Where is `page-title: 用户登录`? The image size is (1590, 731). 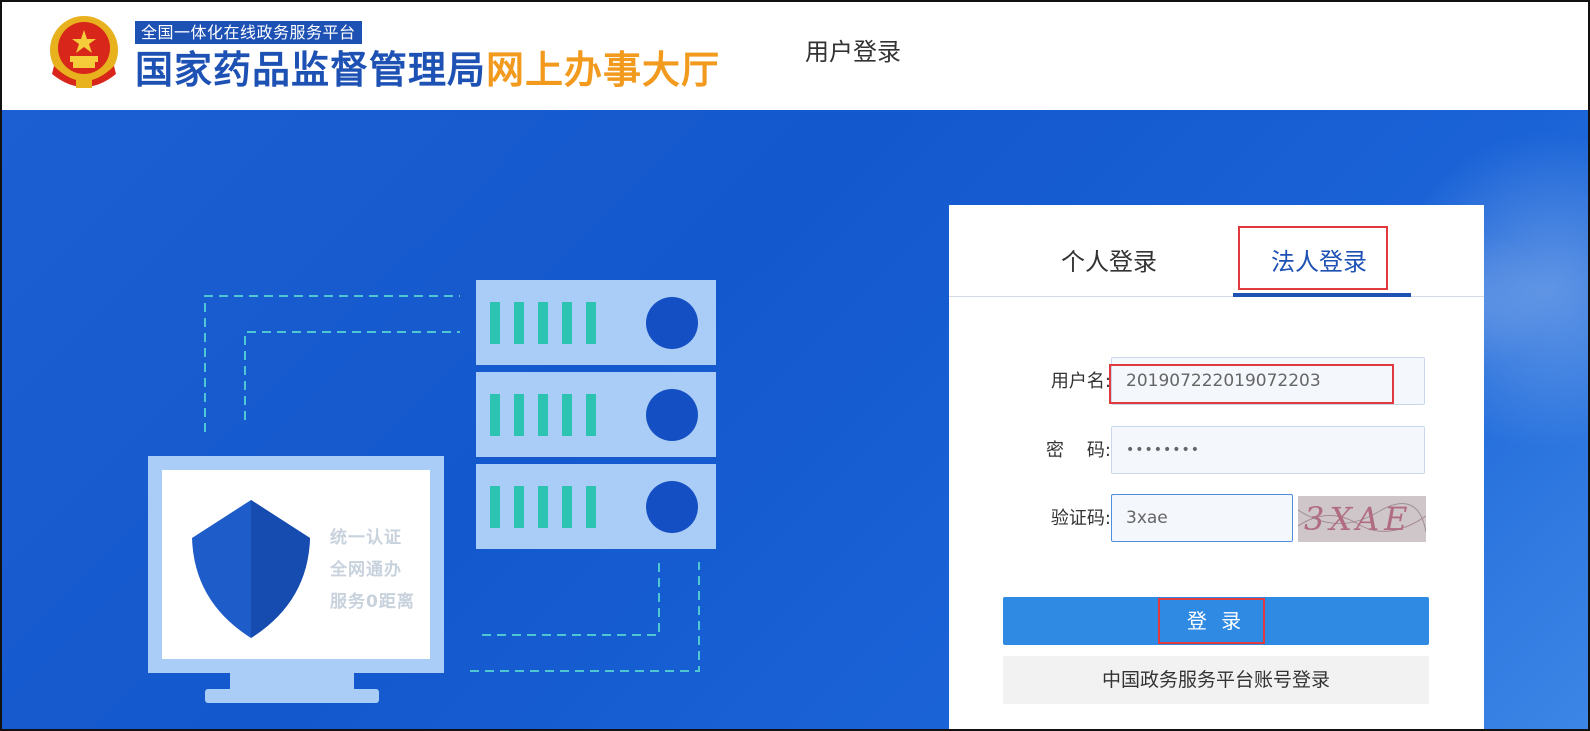
page-title: 用户登录 is located at coordinates (853, 52).